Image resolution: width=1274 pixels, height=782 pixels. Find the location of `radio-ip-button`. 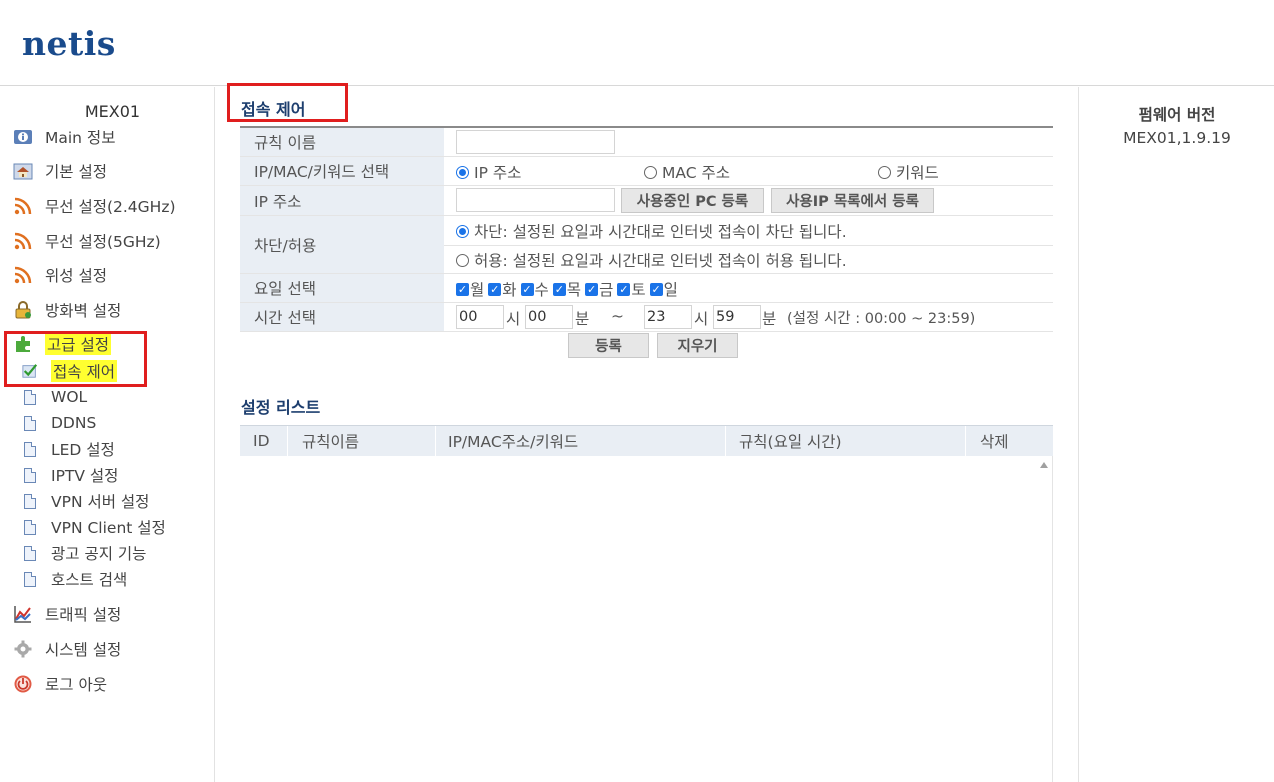

radio-ip-button is located at coordinates (462, 172).